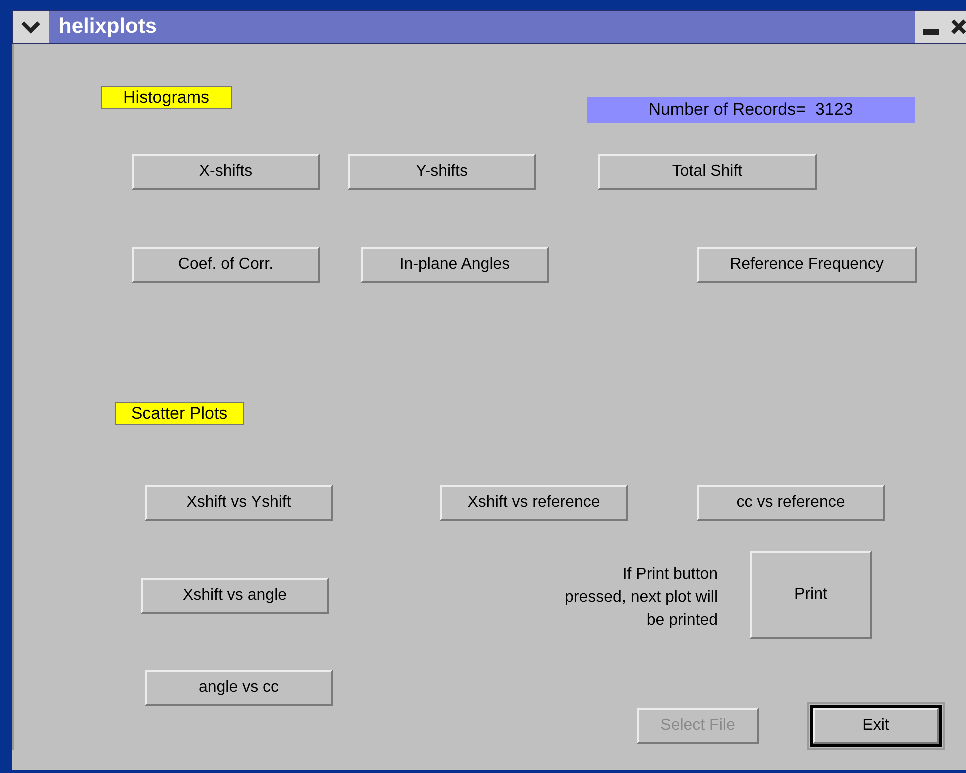  I want to click on print-button: Print, so click(811, 595).